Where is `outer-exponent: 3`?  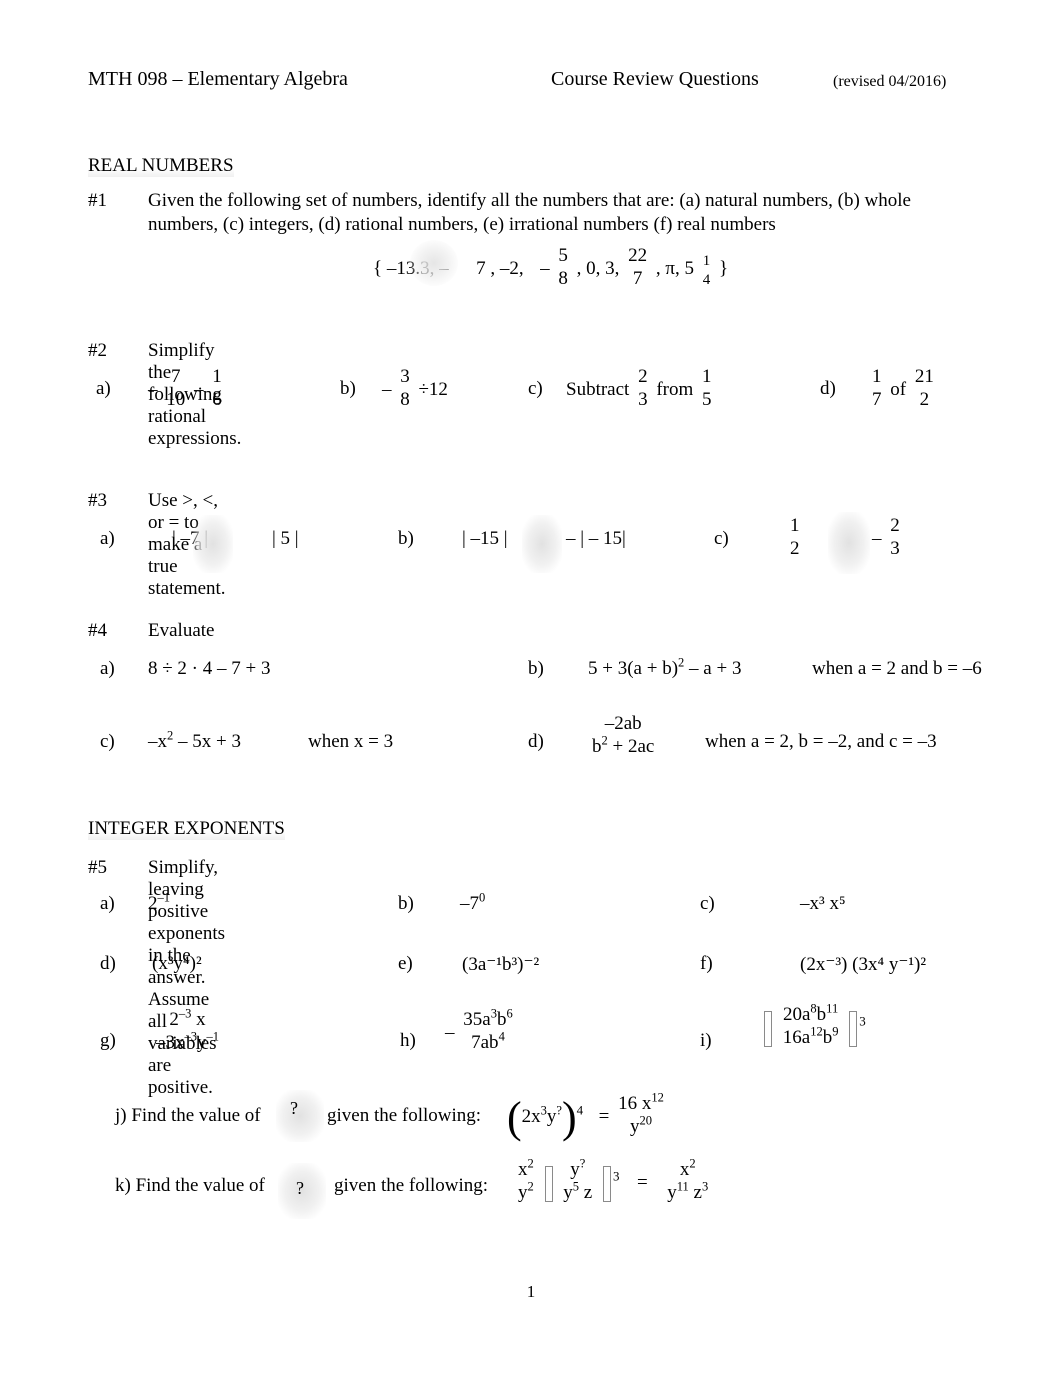
outer-exponent: 3 is located at coordinates (862, 1021).